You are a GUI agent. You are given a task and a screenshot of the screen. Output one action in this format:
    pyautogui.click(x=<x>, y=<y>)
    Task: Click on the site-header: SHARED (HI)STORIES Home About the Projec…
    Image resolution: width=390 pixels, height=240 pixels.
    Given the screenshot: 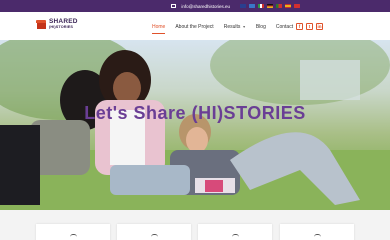 What is the action you would take?
    pyautogui.click(x=195, y=26)
    